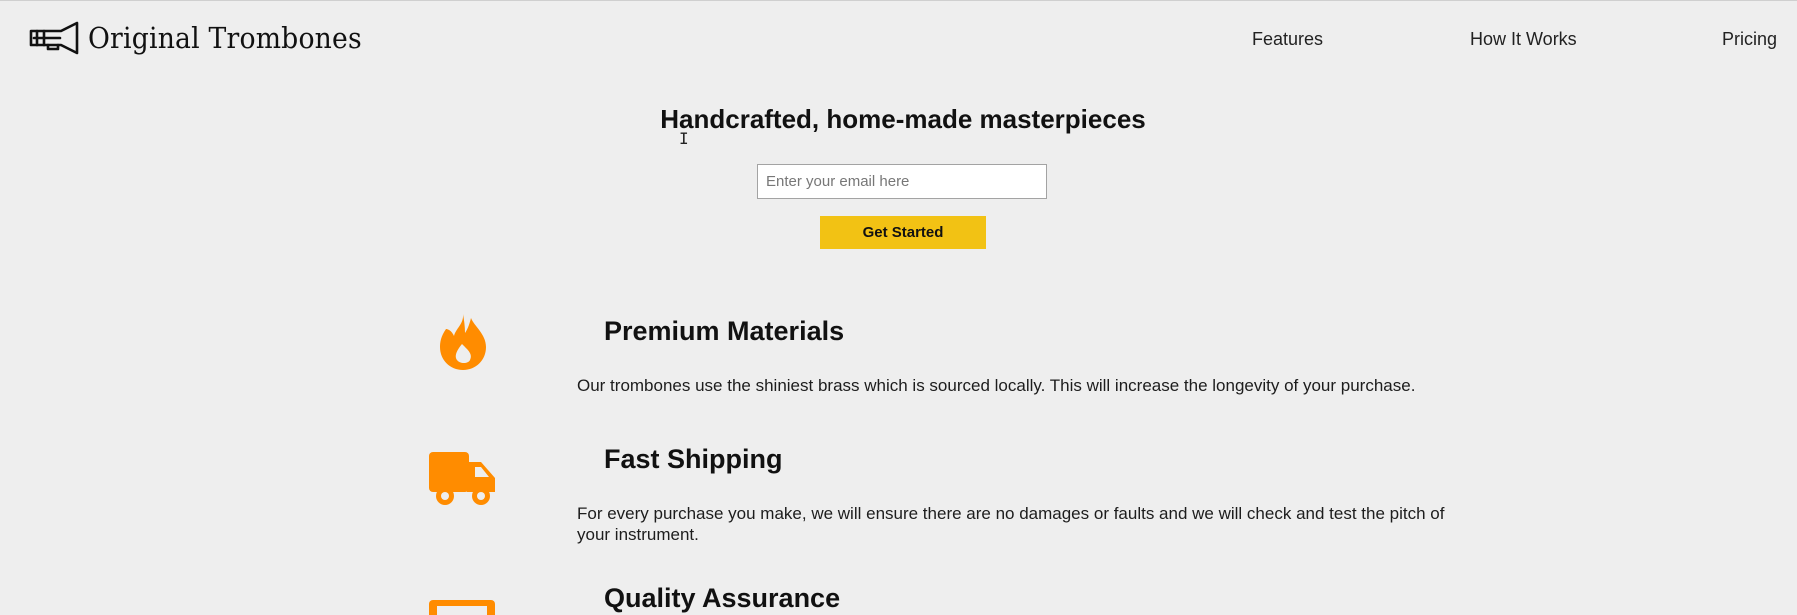 This screenshot has height=615, width=1797. Describe the element at coordinates (462, 607) in the screenshot. I see `certificate-icon` at that location.